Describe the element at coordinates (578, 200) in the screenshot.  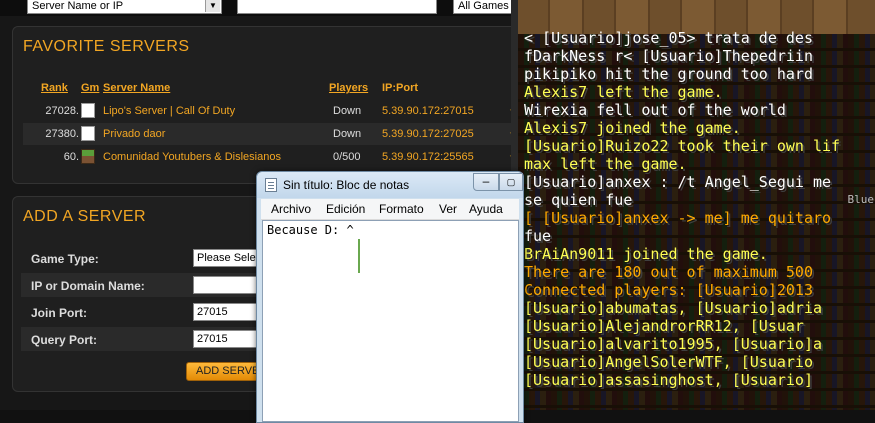
I see `chat-line: se quien fue` at that location.